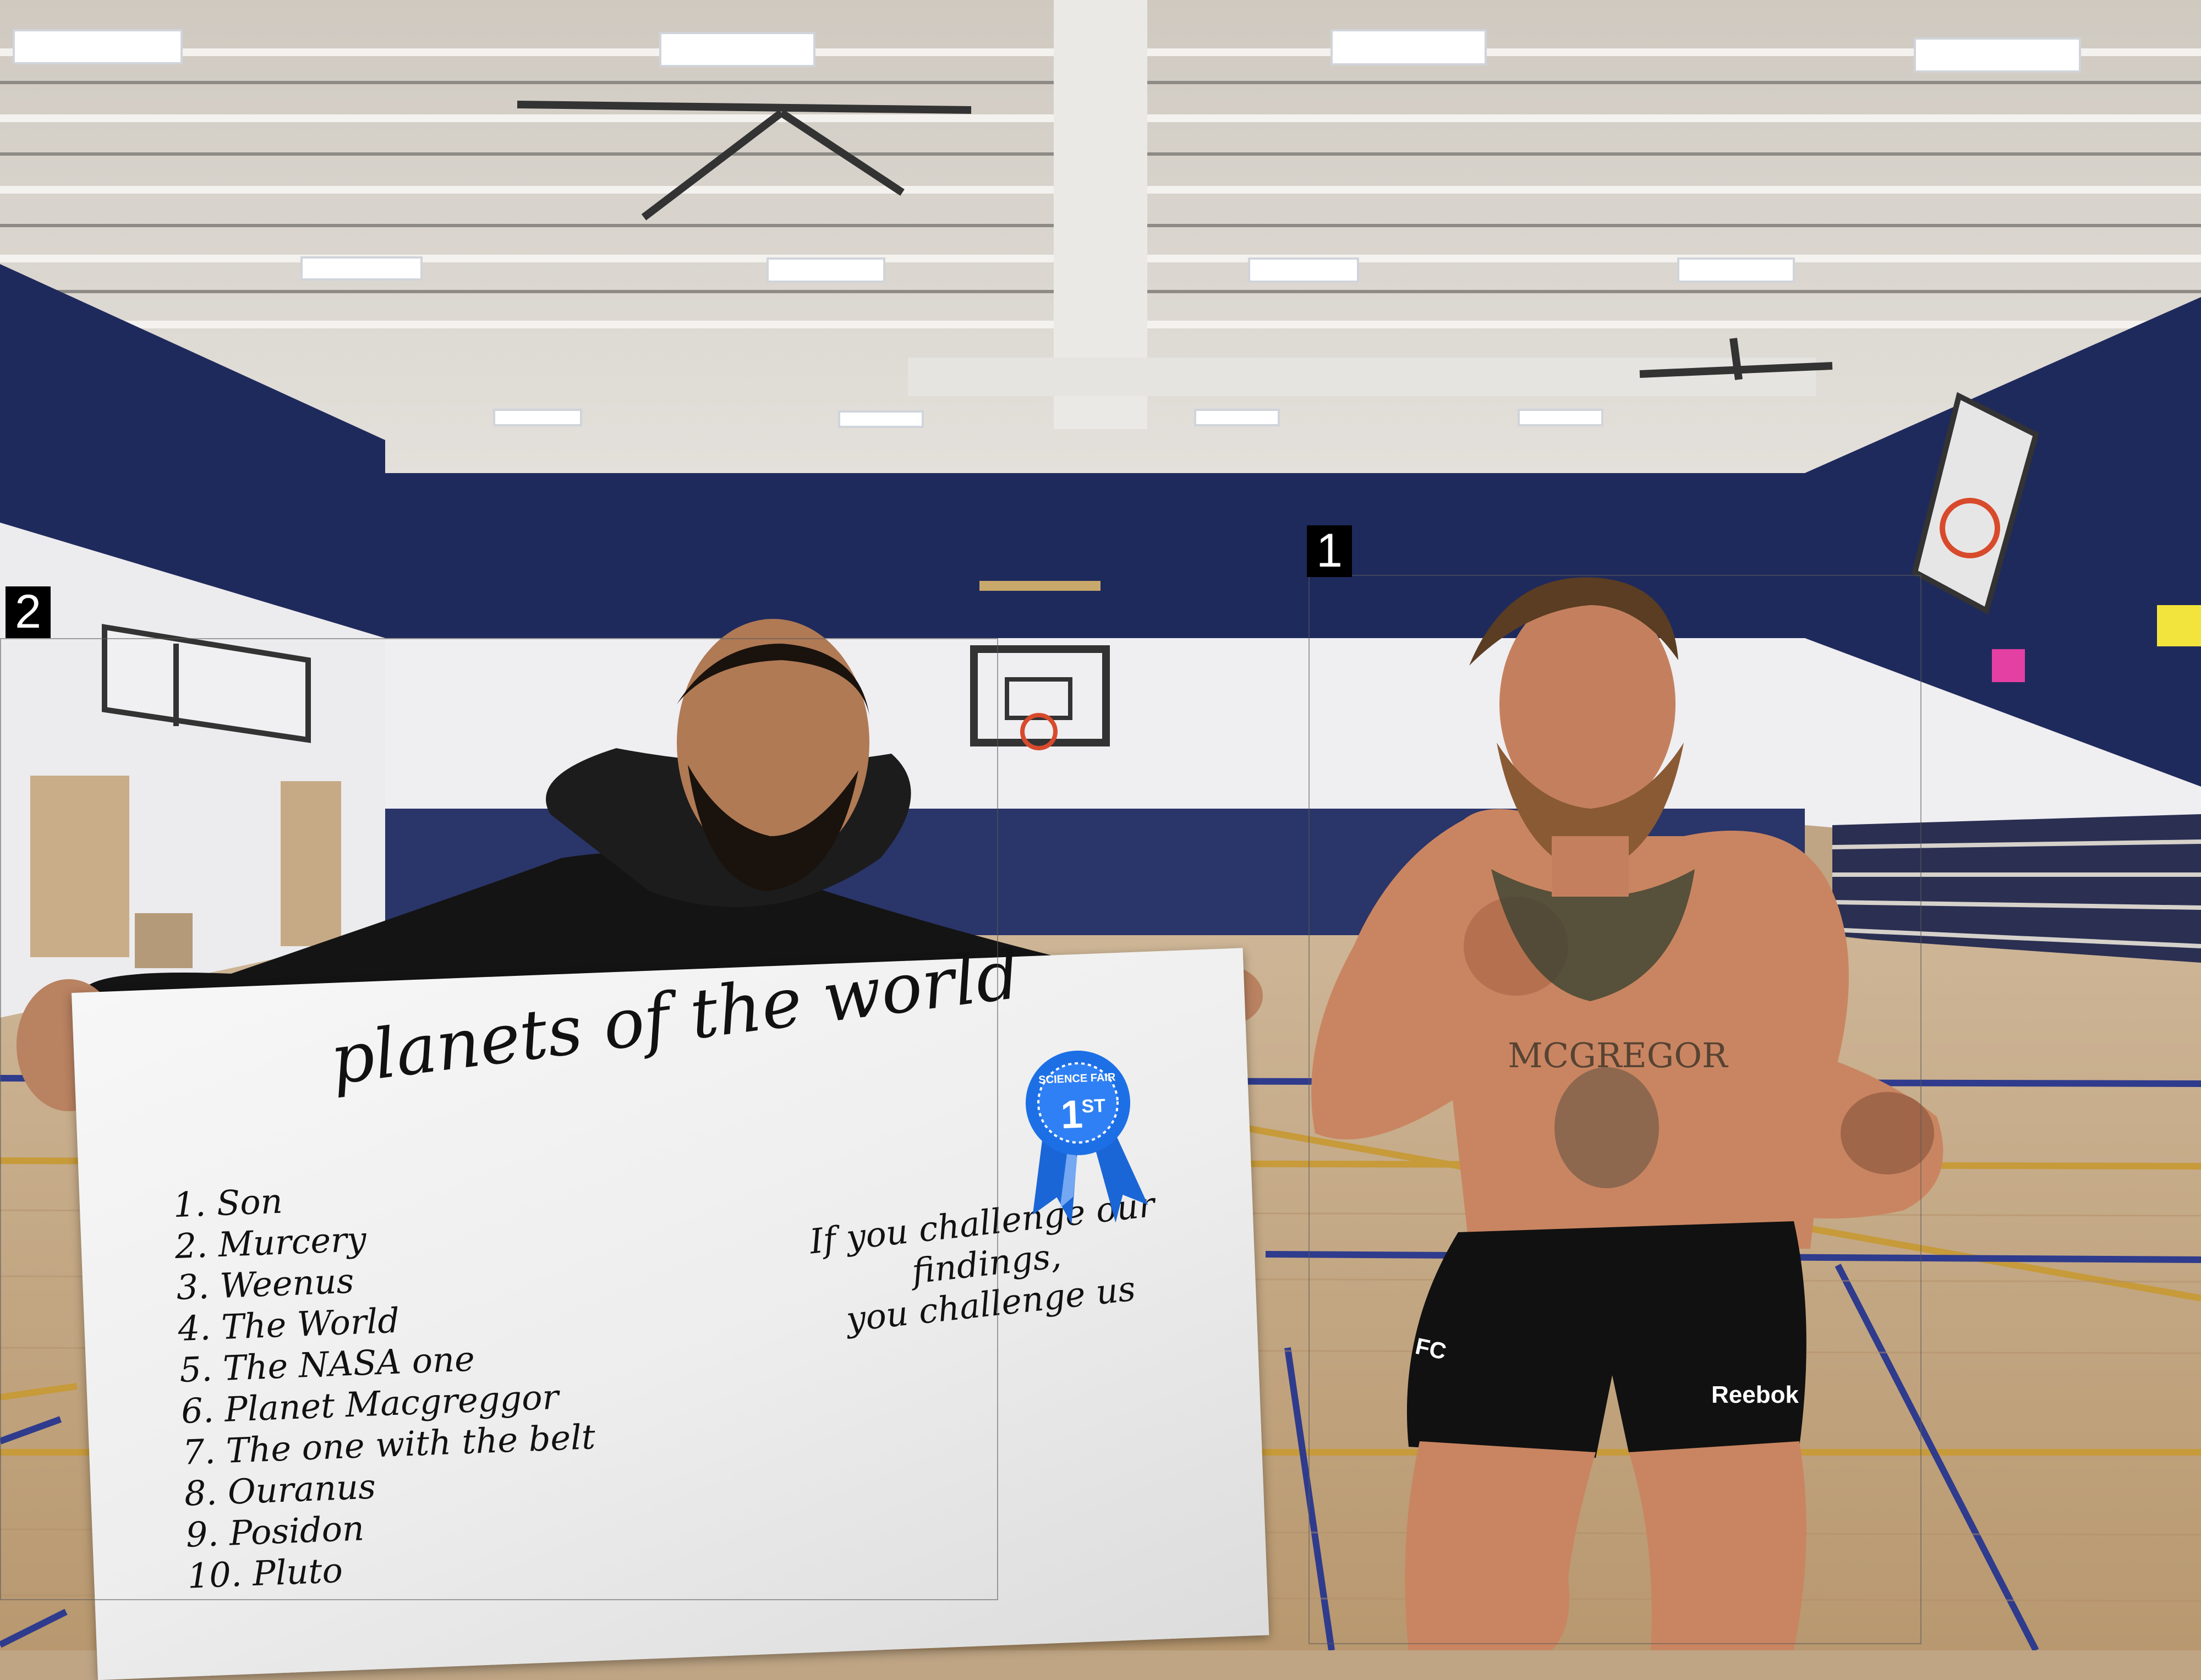 The width and height of the screenshot is (2201, 1680). What do you see at coordinates (1329, 551) in the screenshot?
I see `marker-1: 1` at bounding box center [1329, 551].